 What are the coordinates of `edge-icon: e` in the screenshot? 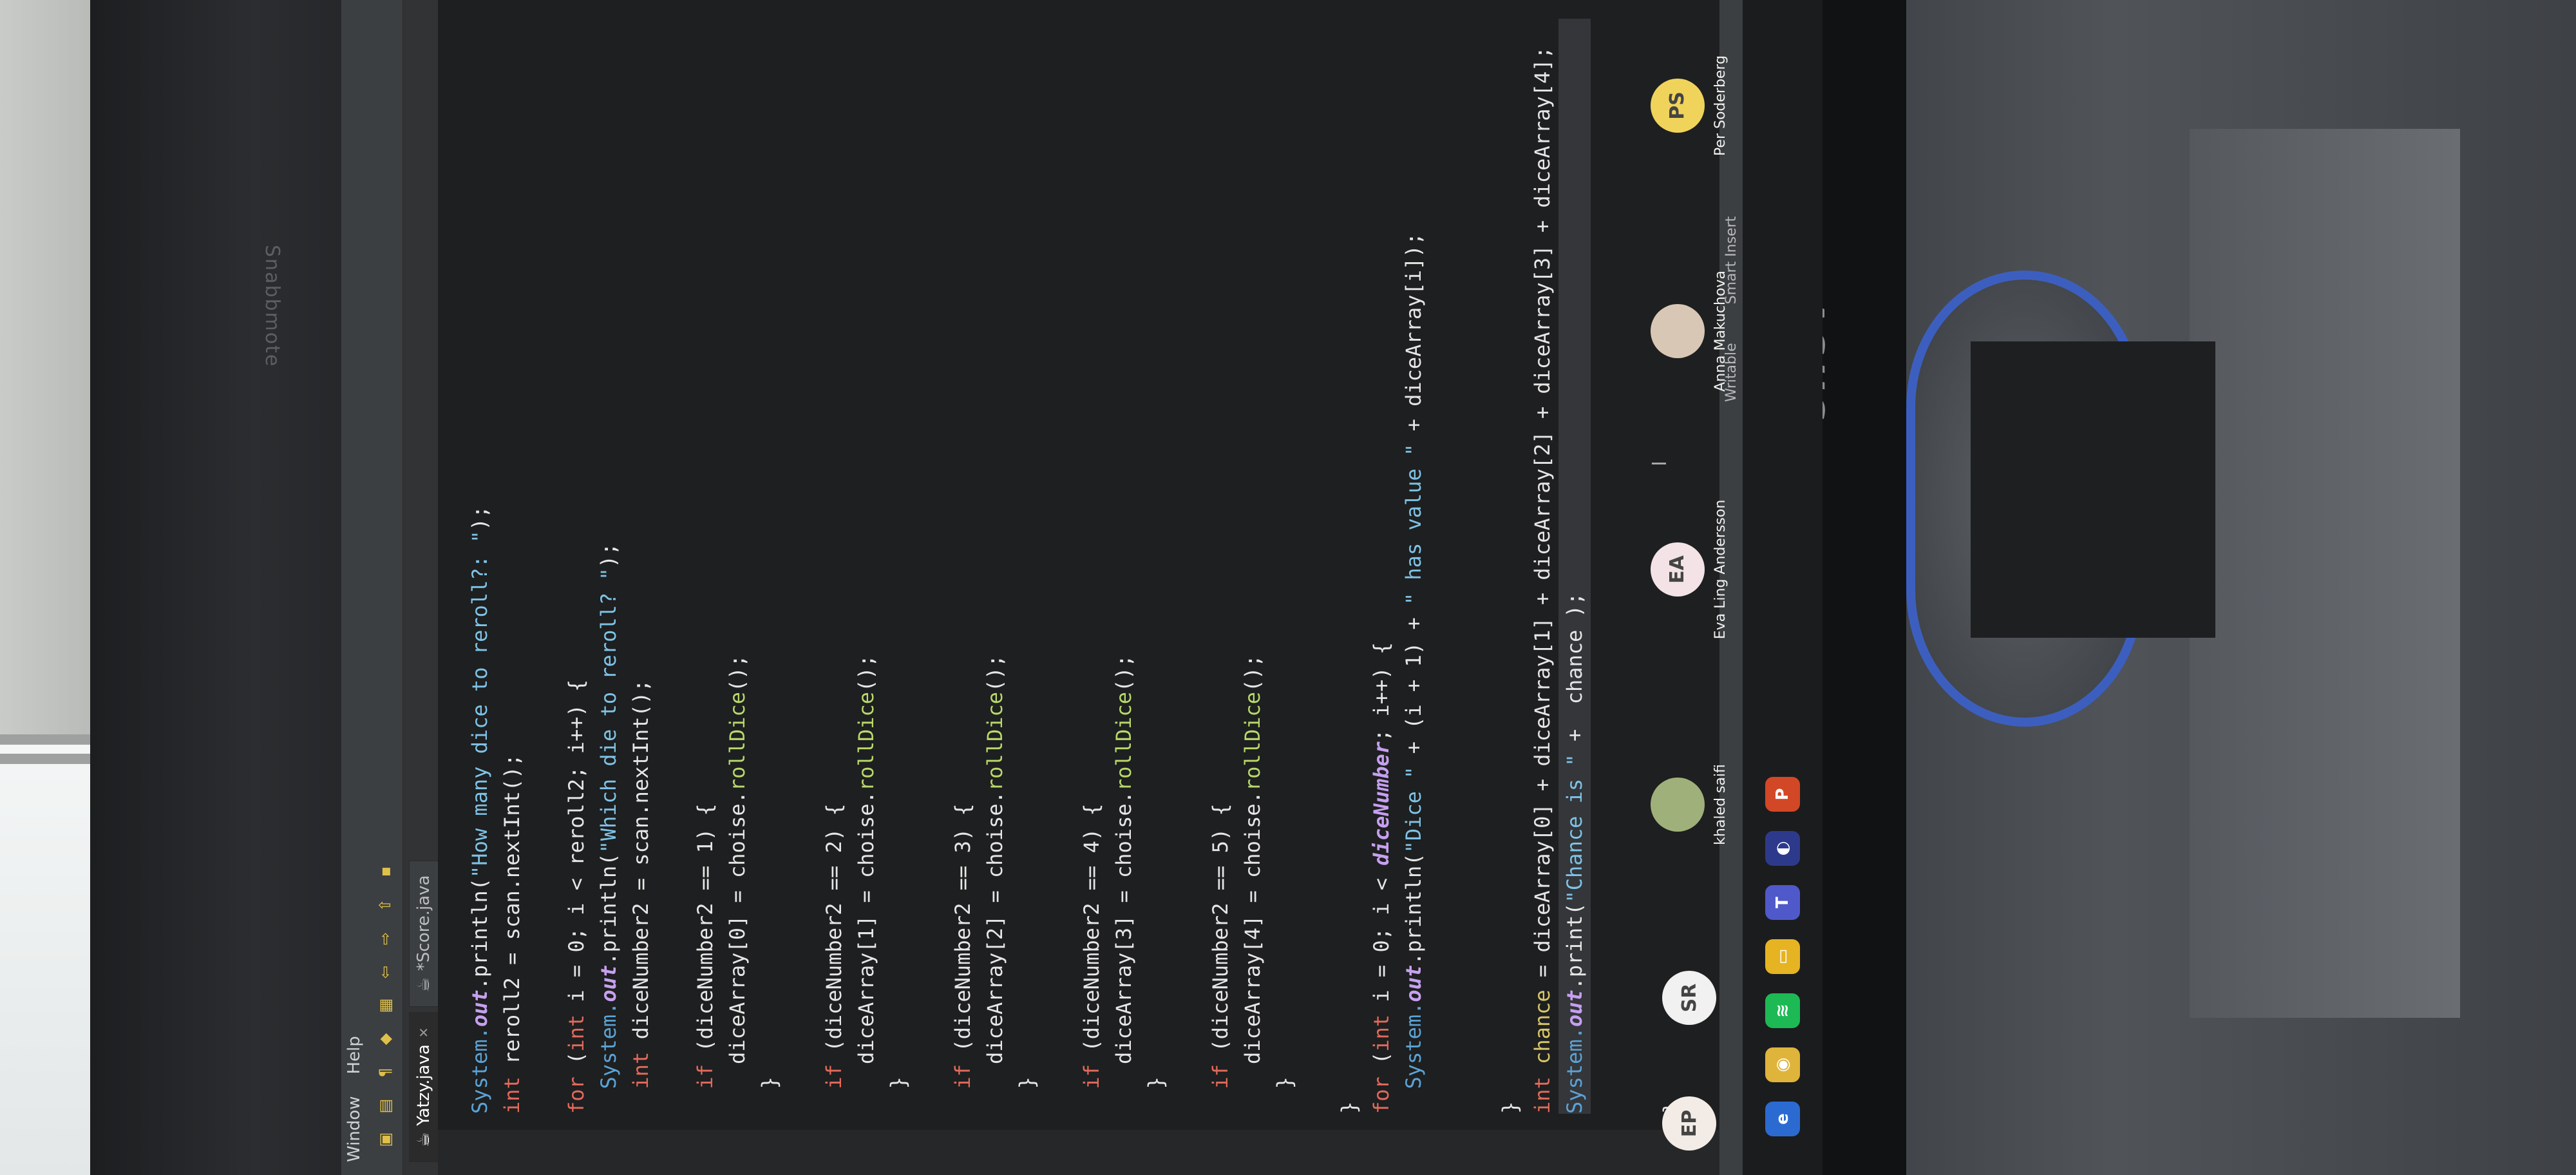 It's located at (1783, 1119).